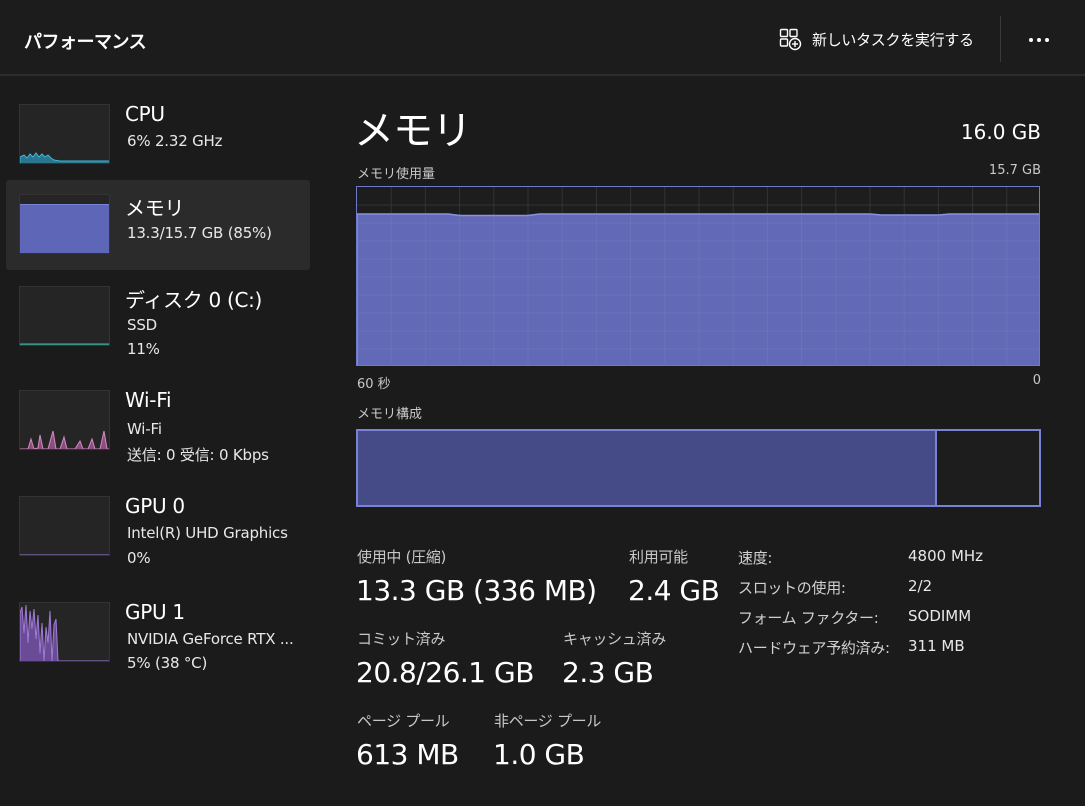 The height and width of the screenshot is (806, 1085). Describe the element at coordinates (1039, 40) in the screenshot. I see `more-options-button` at that location.